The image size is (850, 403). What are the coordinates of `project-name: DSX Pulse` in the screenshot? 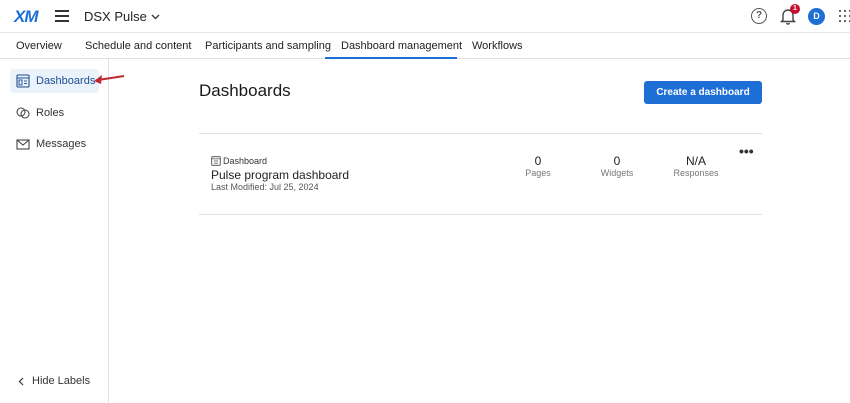 It's located at (115, 16).